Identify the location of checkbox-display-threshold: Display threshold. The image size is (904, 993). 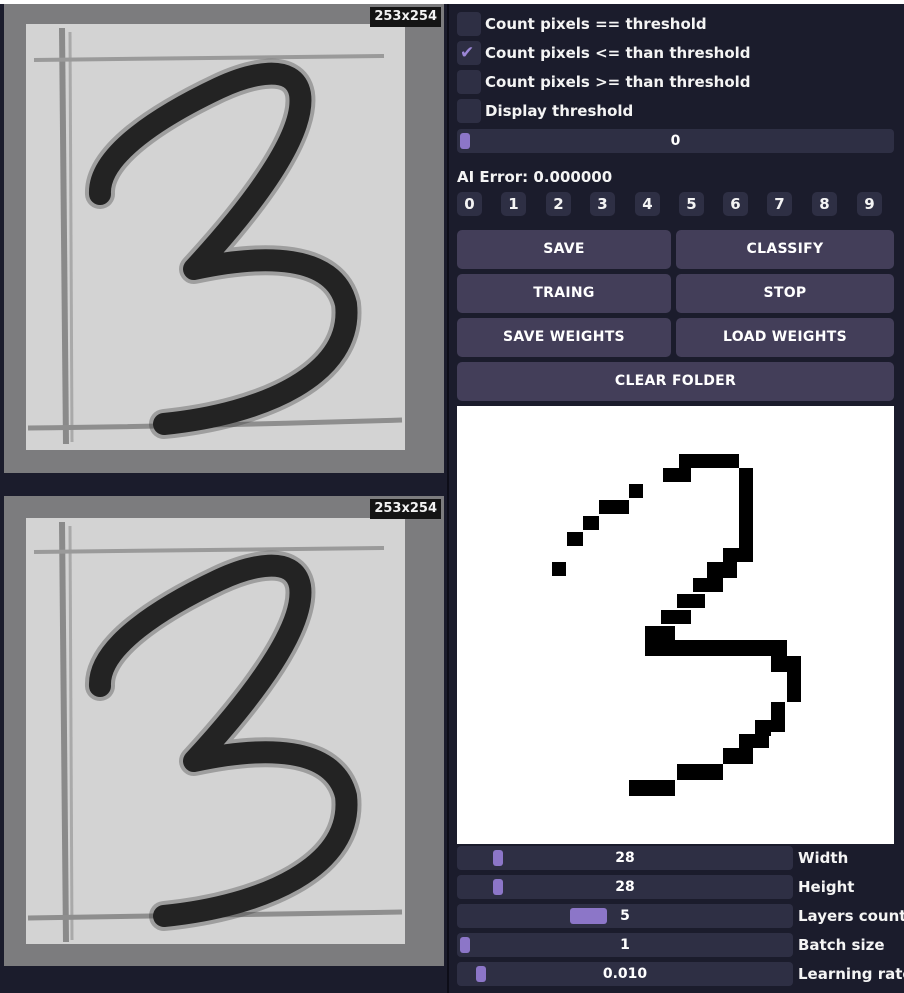
(545, 111).